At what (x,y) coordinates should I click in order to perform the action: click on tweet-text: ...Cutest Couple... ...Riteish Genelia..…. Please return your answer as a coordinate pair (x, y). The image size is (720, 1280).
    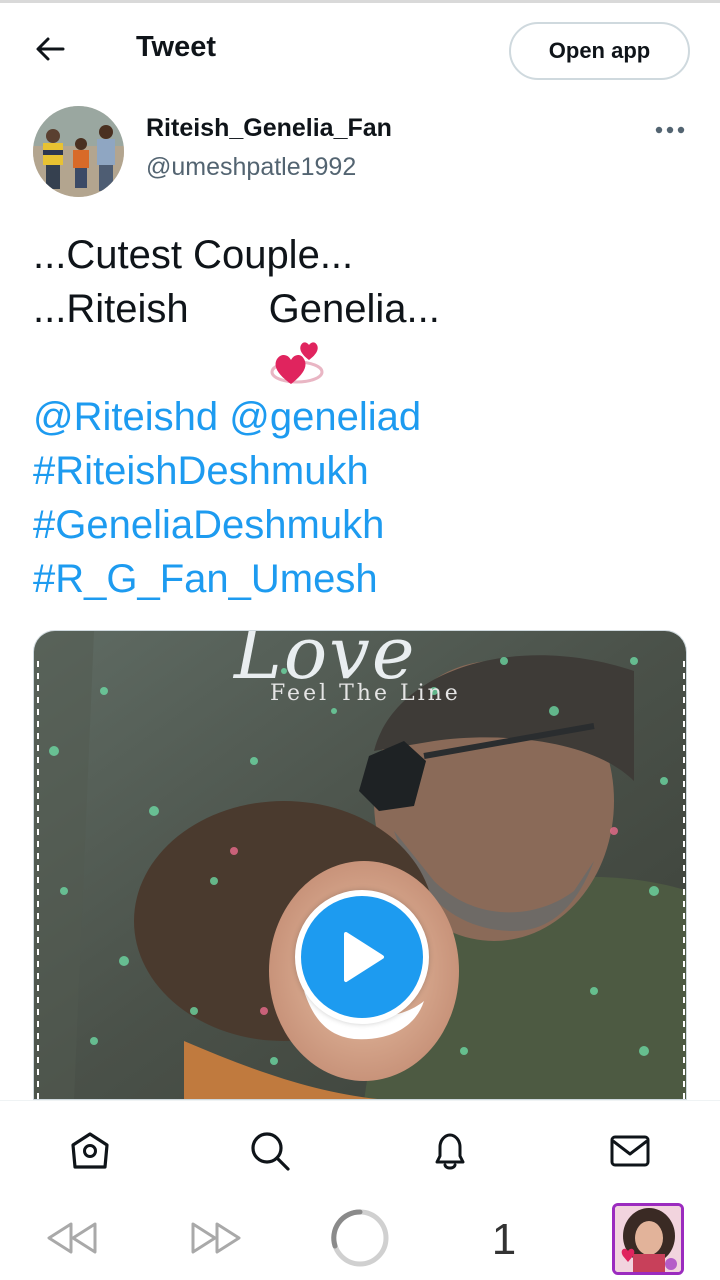
    Looking at the image, I should click on (363, 306).